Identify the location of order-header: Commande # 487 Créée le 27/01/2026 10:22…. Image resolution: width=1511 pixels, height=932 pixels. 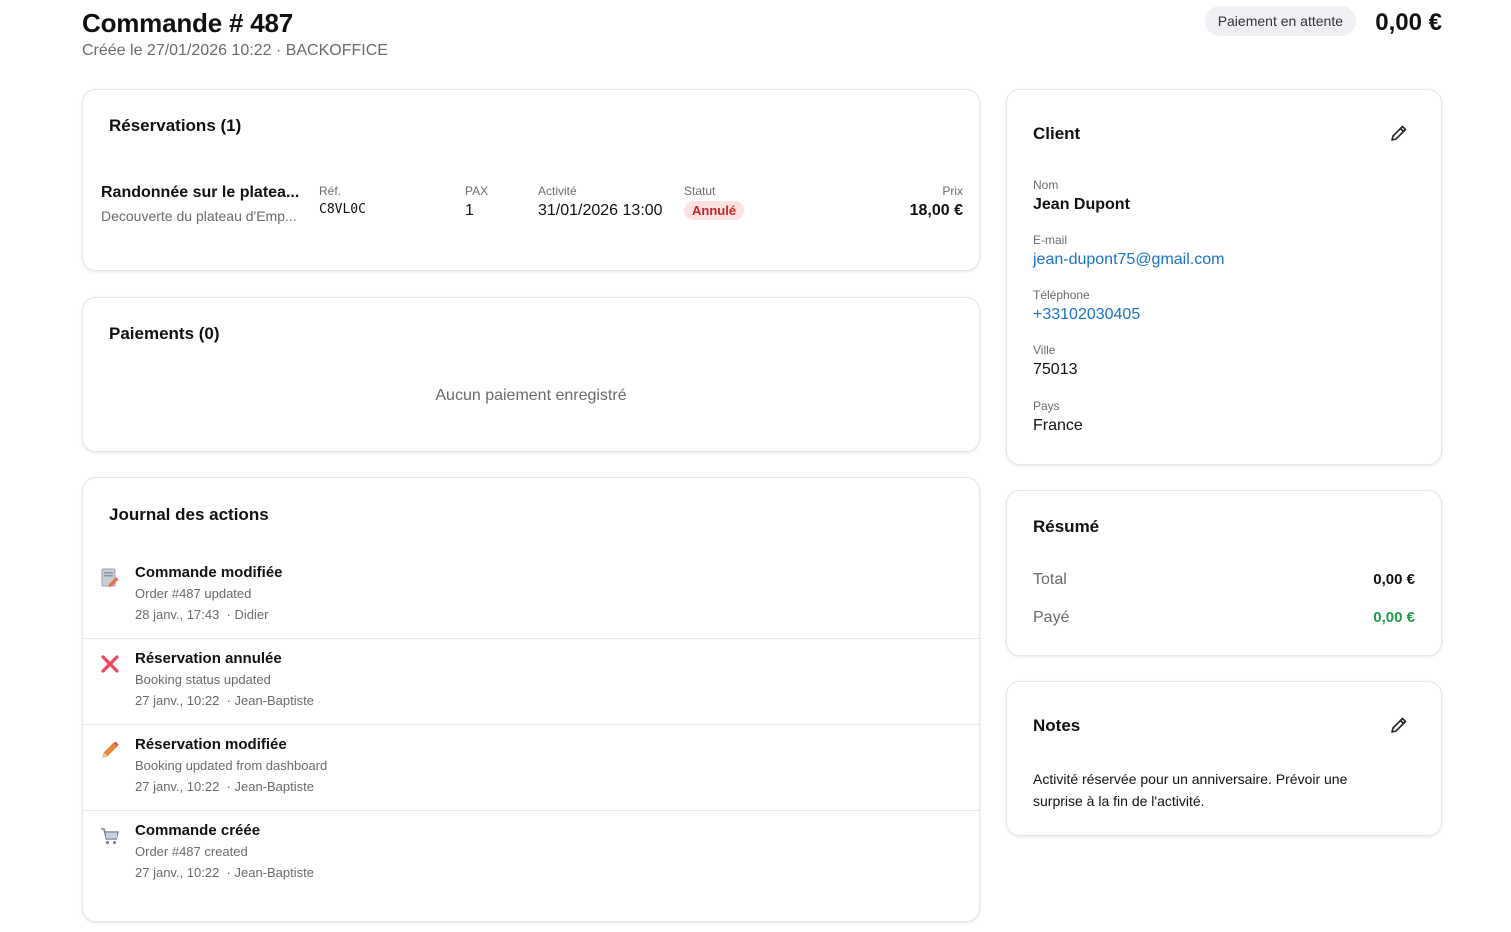
(762, 36).